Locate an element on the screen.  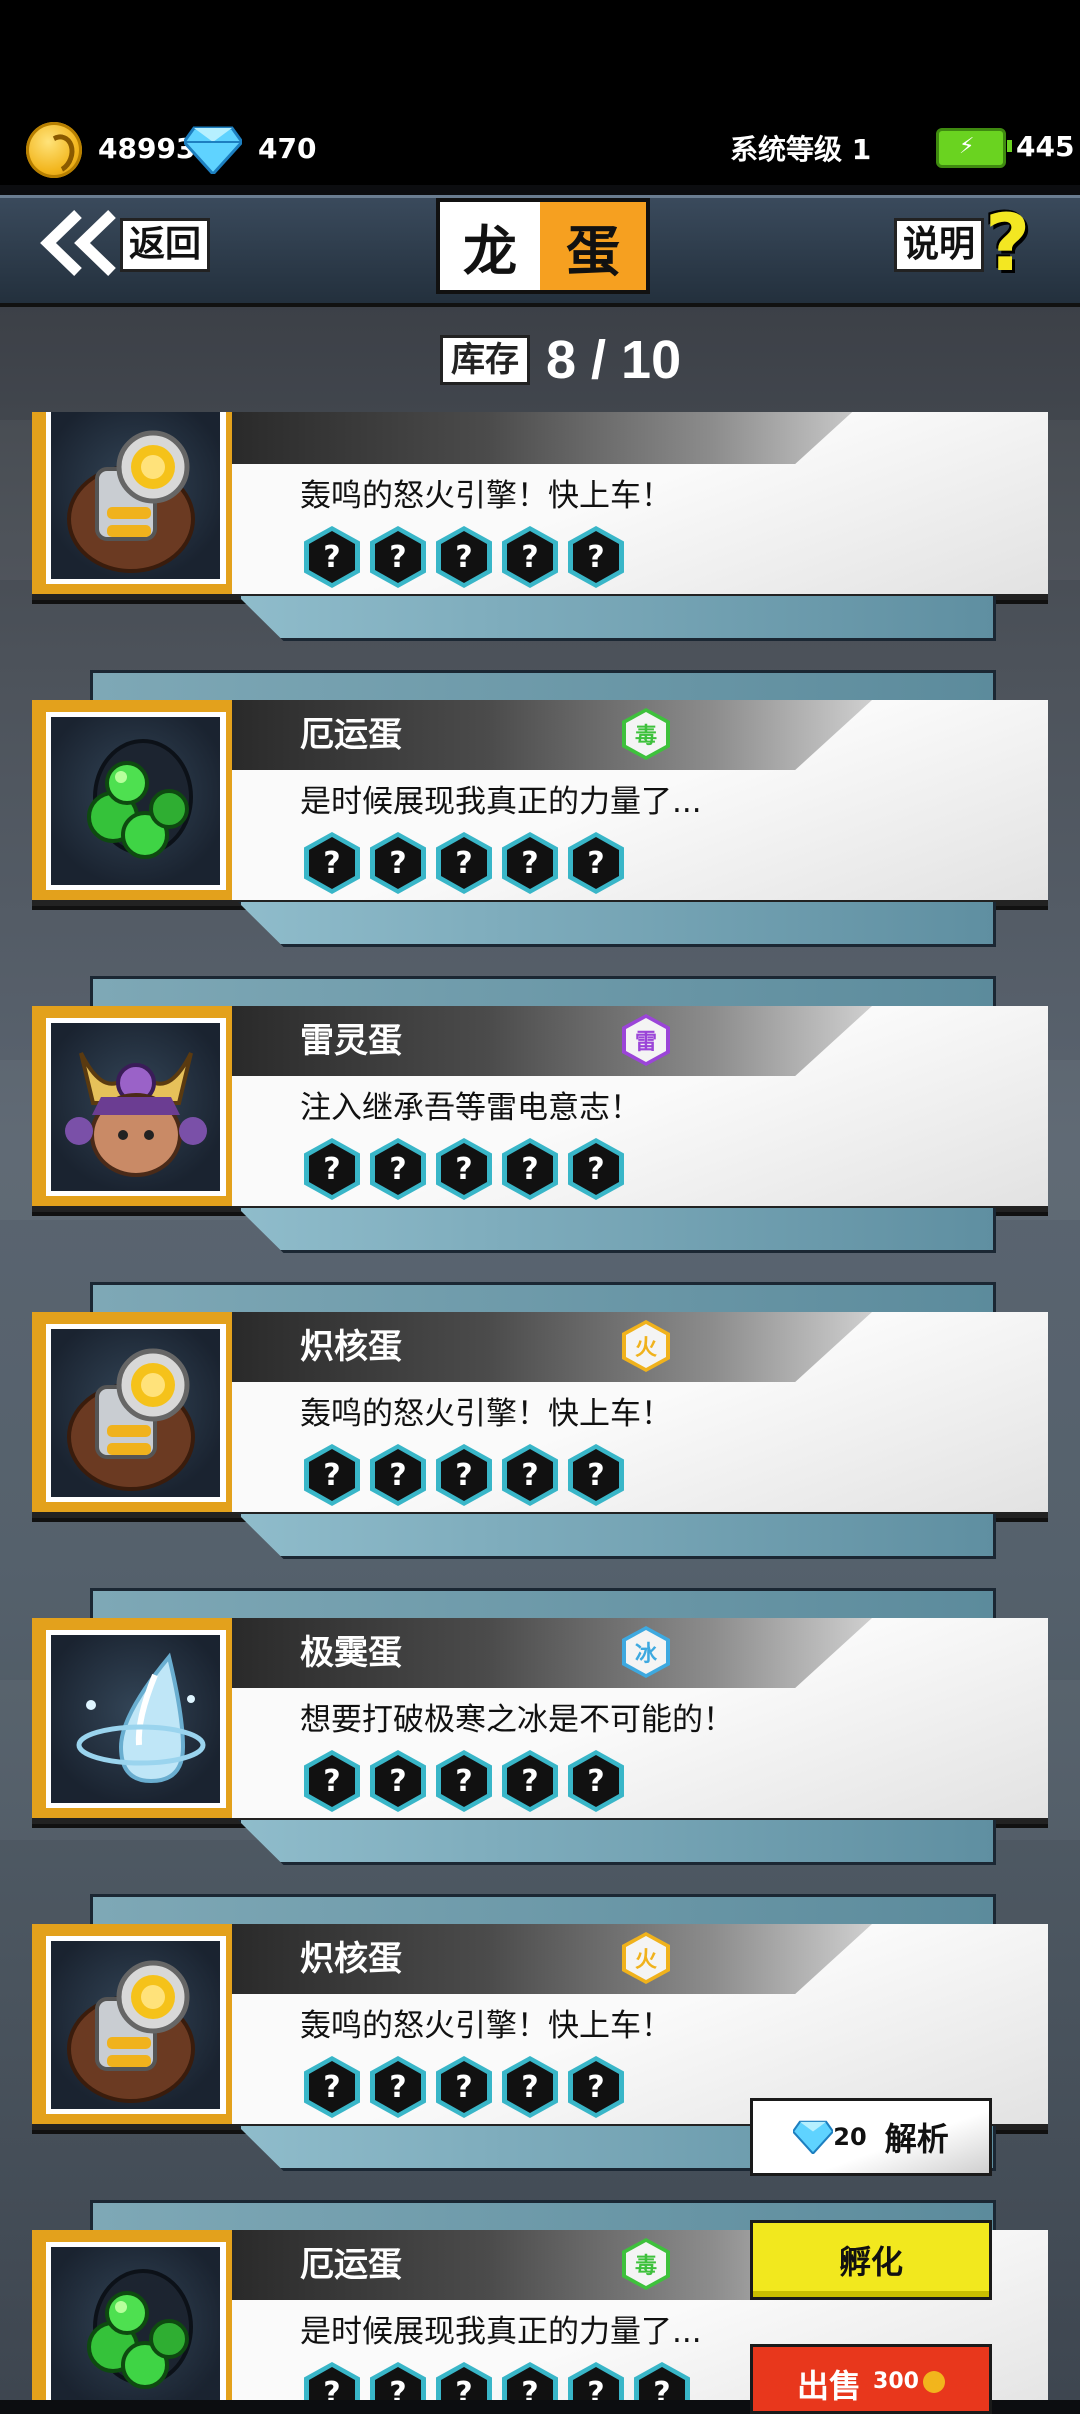
hatch-button: 孵化 is located at coordinates (871, 2260).